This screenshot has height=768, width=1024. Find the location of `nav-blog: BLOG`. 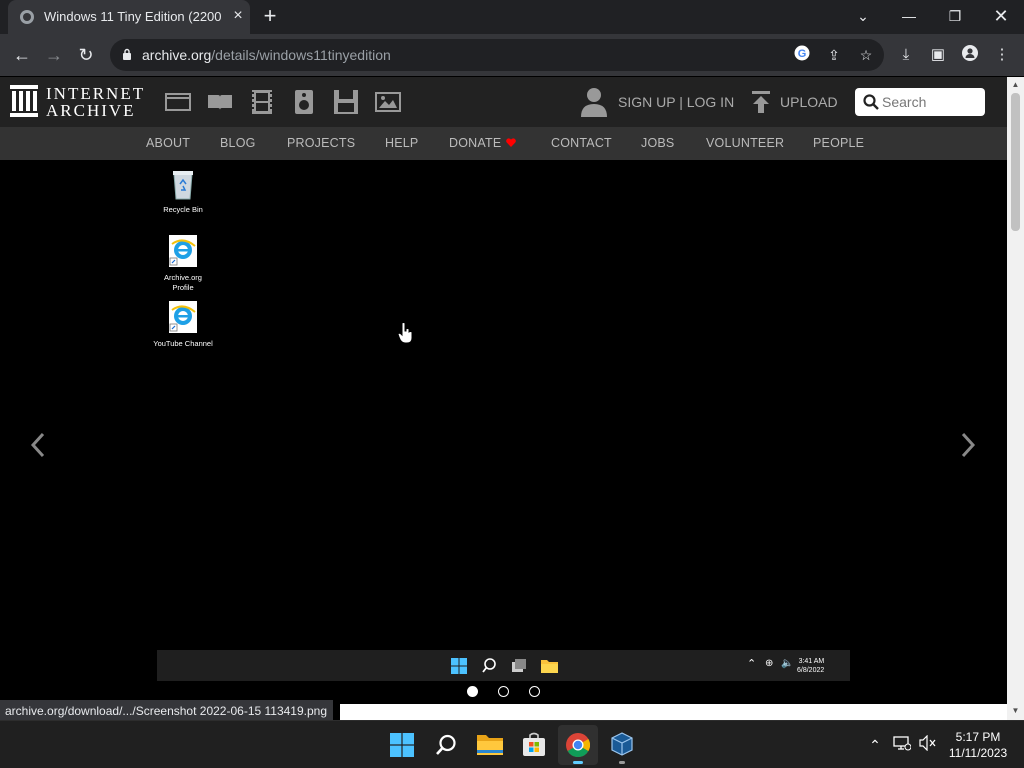

nav-blog: BLOG is located at coordinates (238, 143).